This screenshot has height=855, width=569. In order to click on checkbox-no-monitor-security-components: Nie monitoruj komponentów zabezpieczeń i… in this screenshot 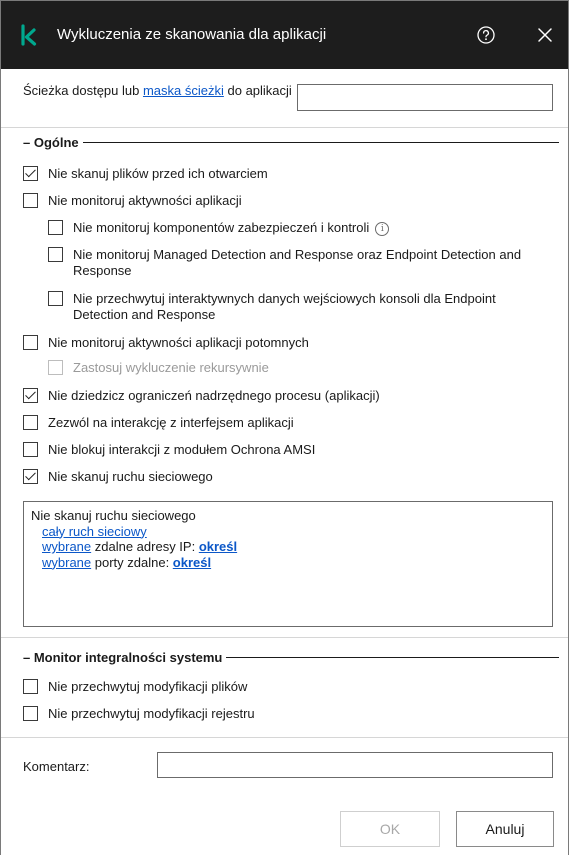, I will do `click(219, 228)`.